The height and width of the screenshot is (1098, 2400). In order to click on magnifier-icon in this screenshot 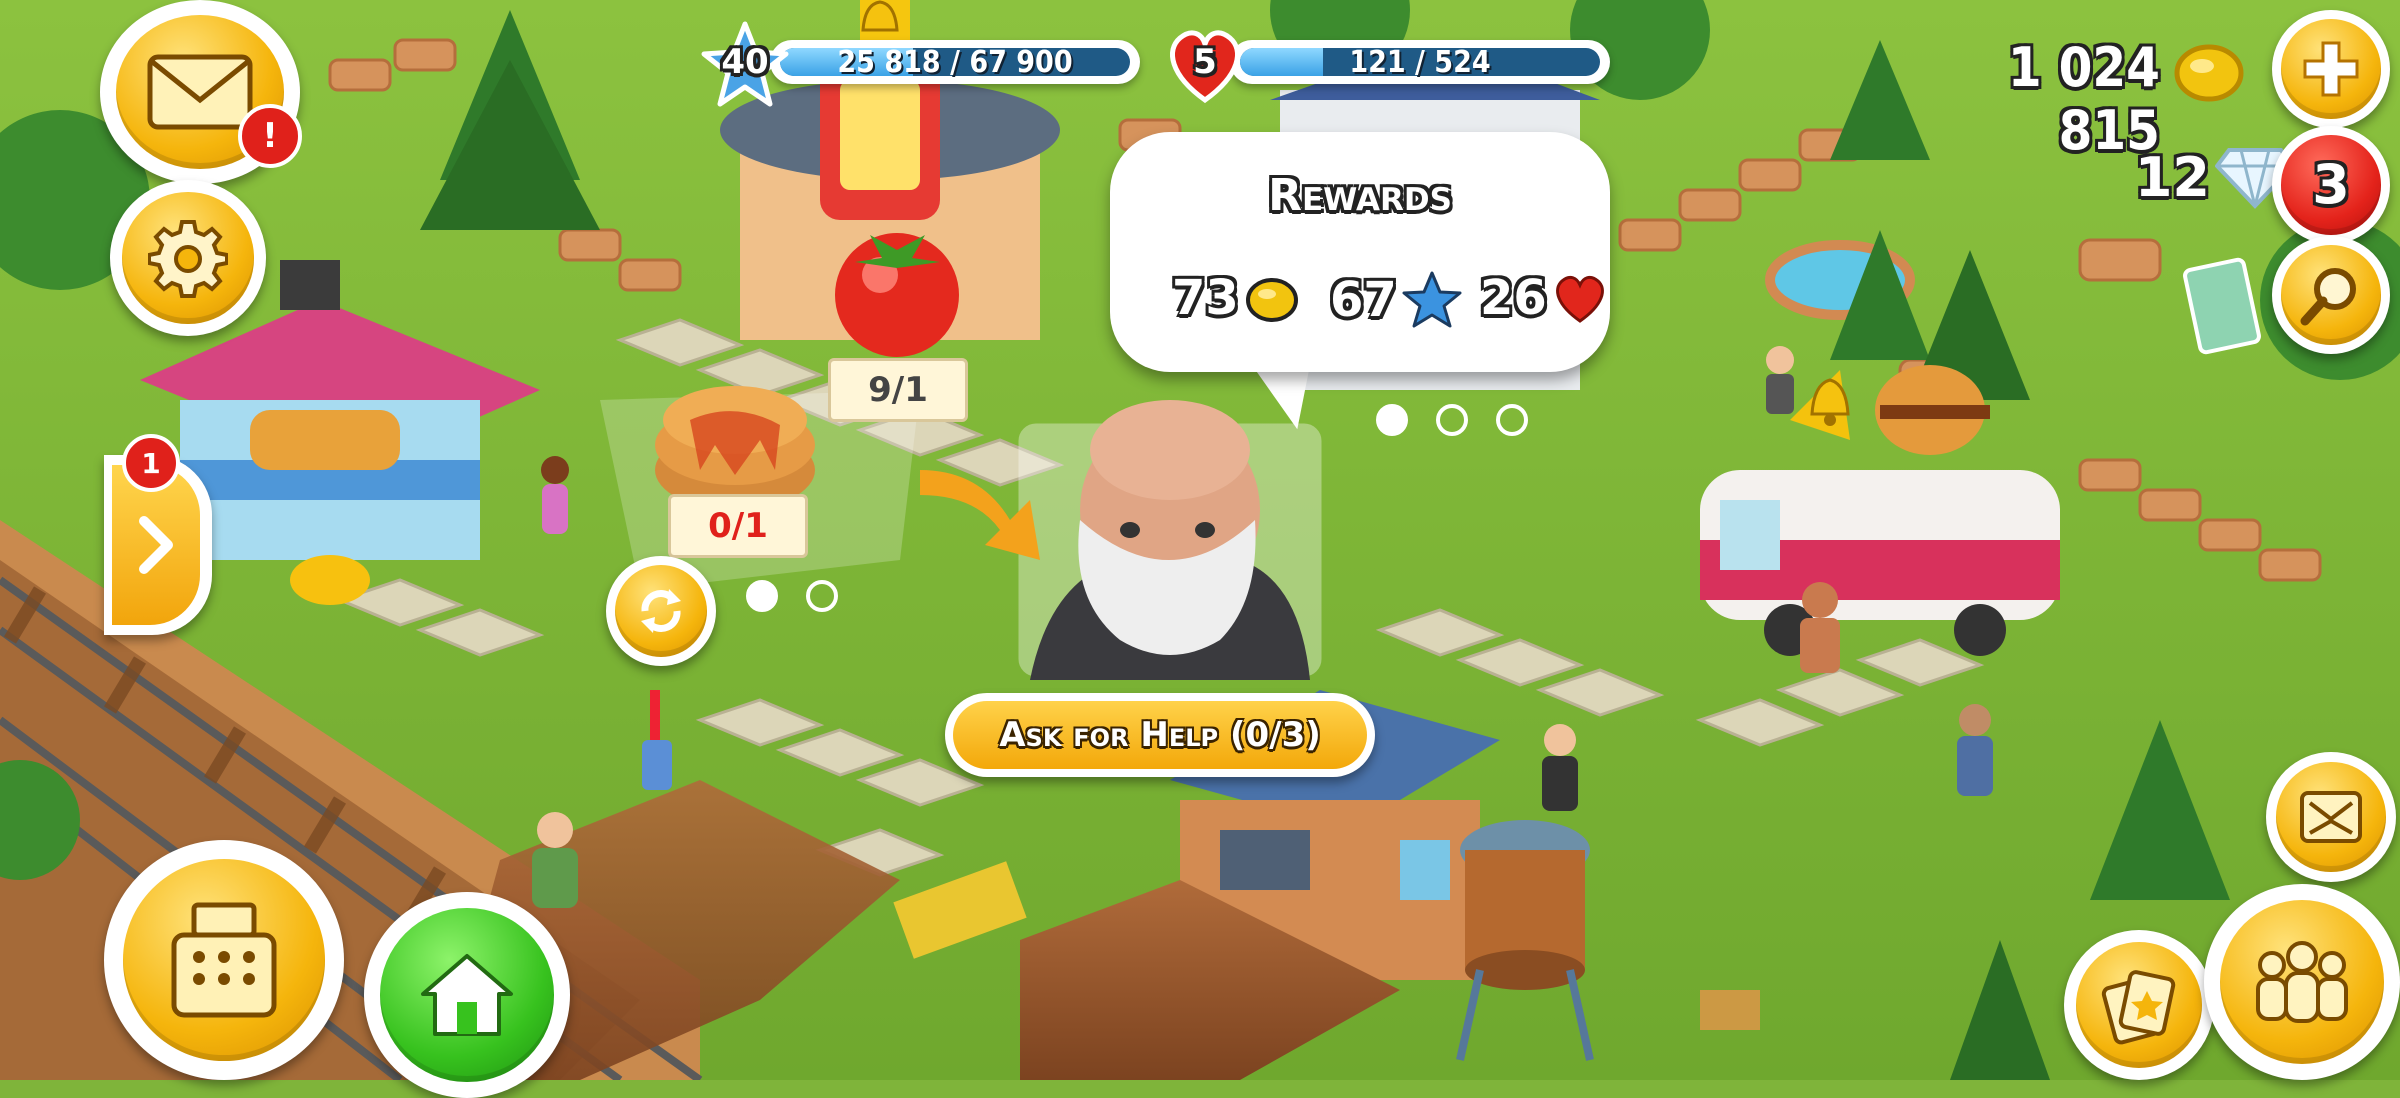, I will do `click(2331, 295)`.